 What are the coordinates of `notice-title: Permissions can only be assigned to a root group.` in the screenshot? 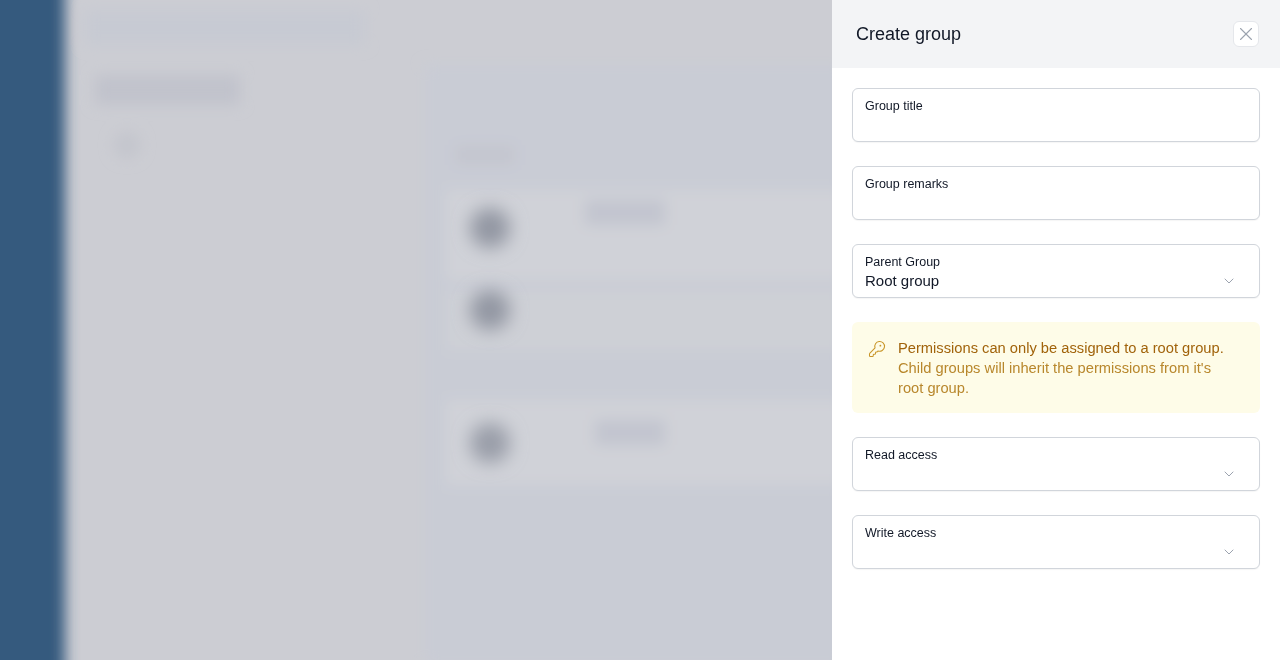 It's located at (1061, 348).